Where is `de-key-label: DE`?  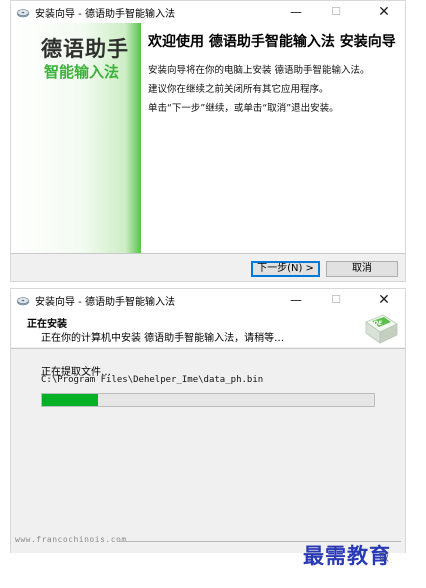
de-key-label: DE is located at coordinates (377, 323).